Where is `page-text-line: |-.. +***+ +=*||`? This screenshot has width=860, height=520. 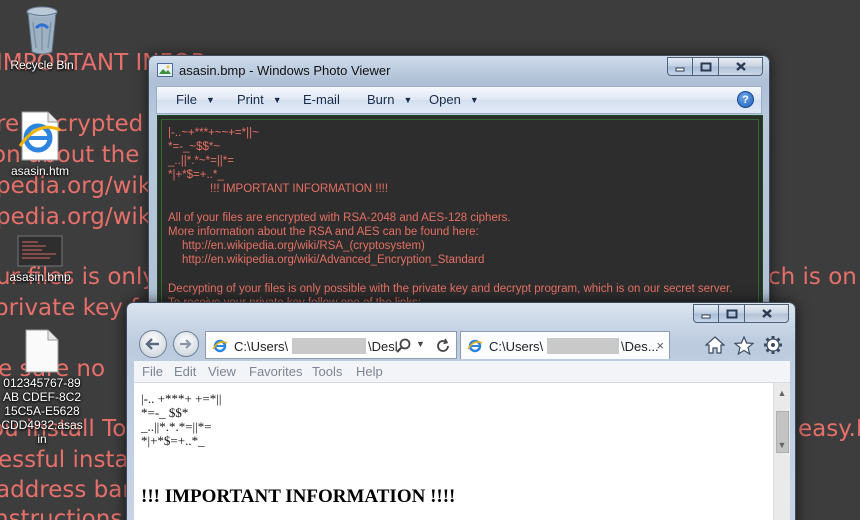
page-text-line: |-.. +***+ +=*|| is located at coordinates (181, 398).